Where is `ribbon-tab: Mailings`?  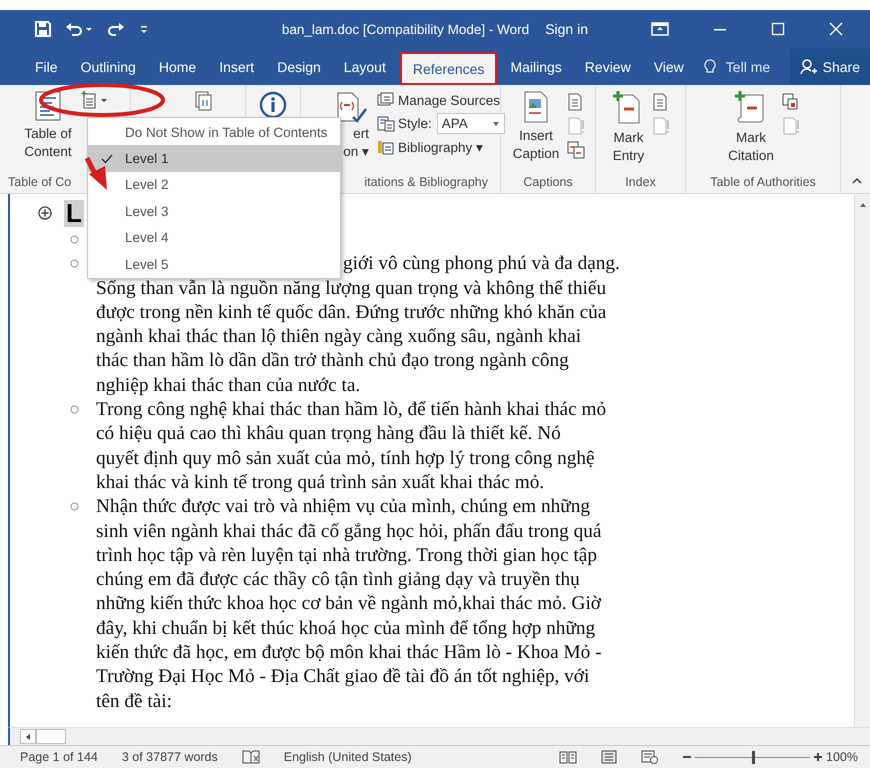 ribbon-tab: Mailings is located at coordinates (536, 66).